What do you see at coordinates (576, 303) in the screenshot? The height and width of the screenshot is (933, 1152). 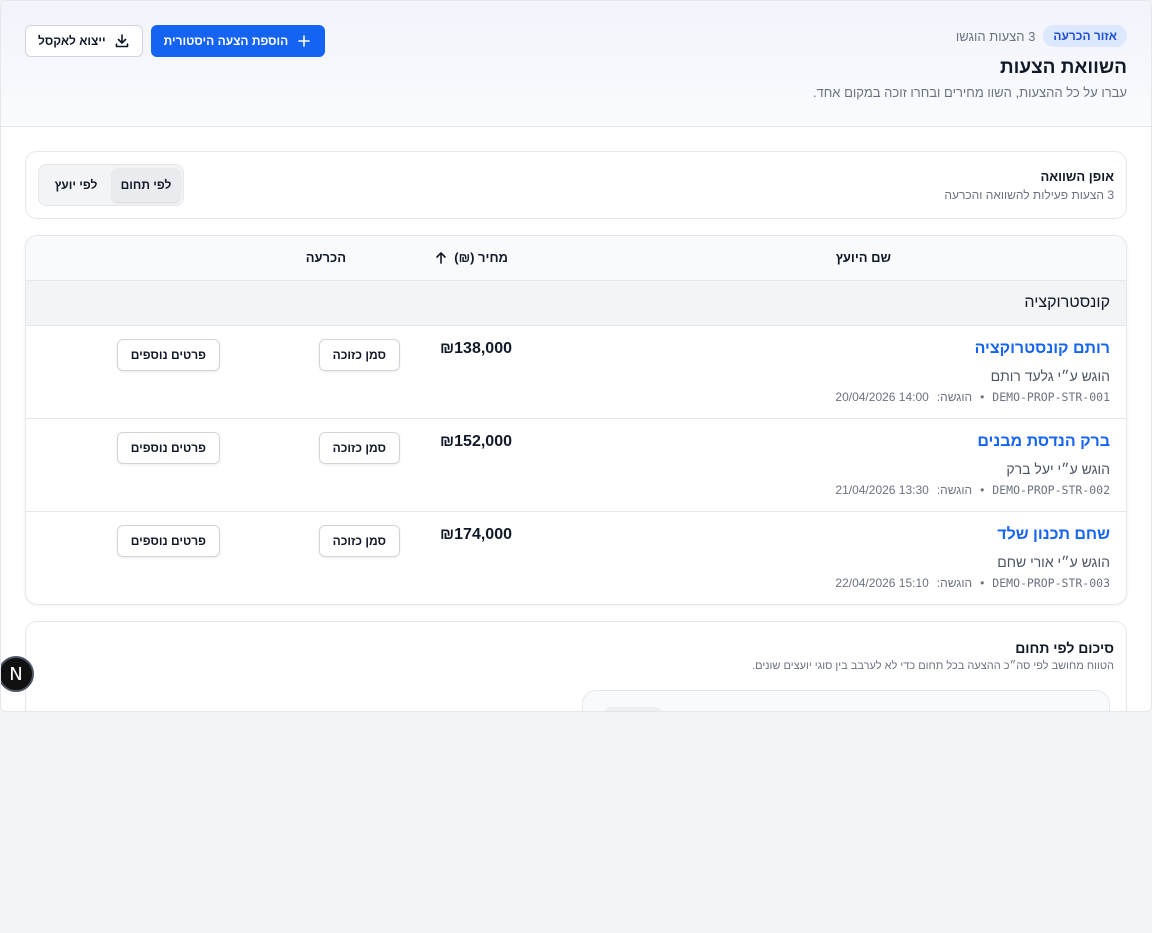 I see `group-row-structure: קונסטרוקציה` at bounding box center [576, 303].